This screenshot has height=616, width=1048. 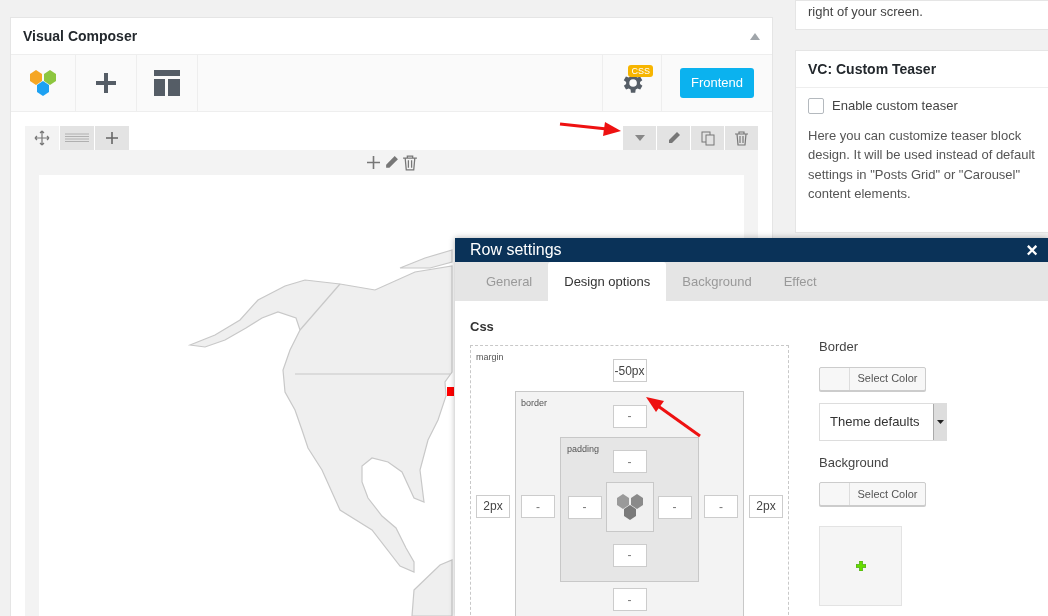 I want to click on box-label: border, so click(x=534, y=403).